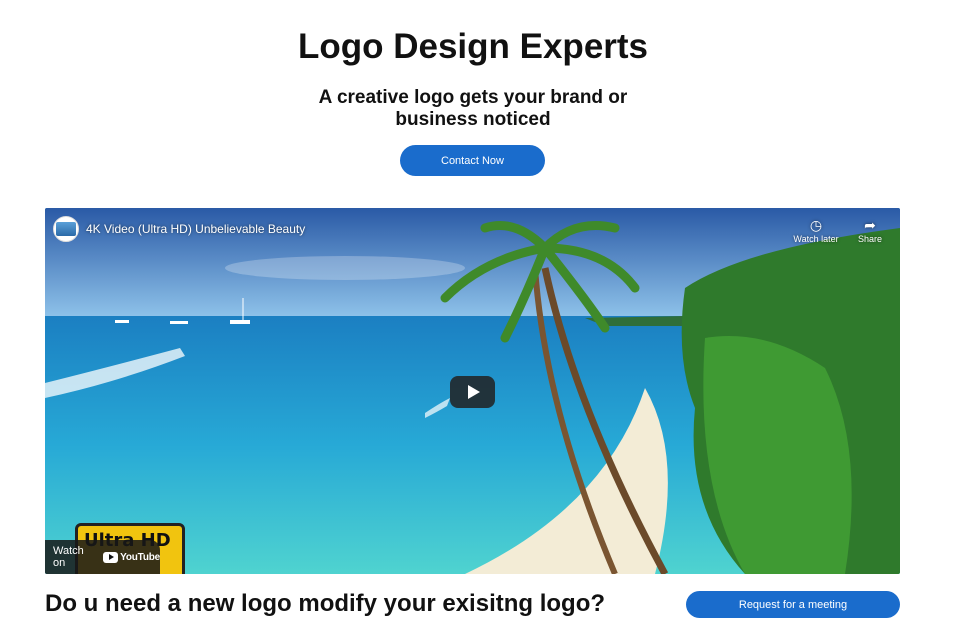 The height and width of the screenshot is (641, 959). I want to click on play-icon, so click(474, 392).